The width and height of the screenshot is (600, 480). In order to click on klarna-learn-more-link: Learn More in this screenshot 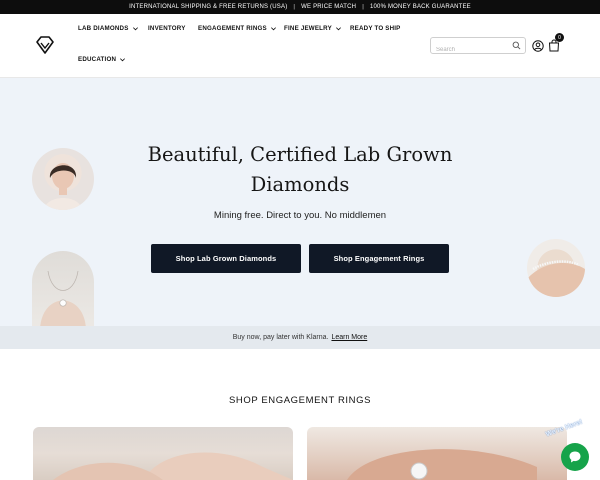, I will do `click(349, 337)`.